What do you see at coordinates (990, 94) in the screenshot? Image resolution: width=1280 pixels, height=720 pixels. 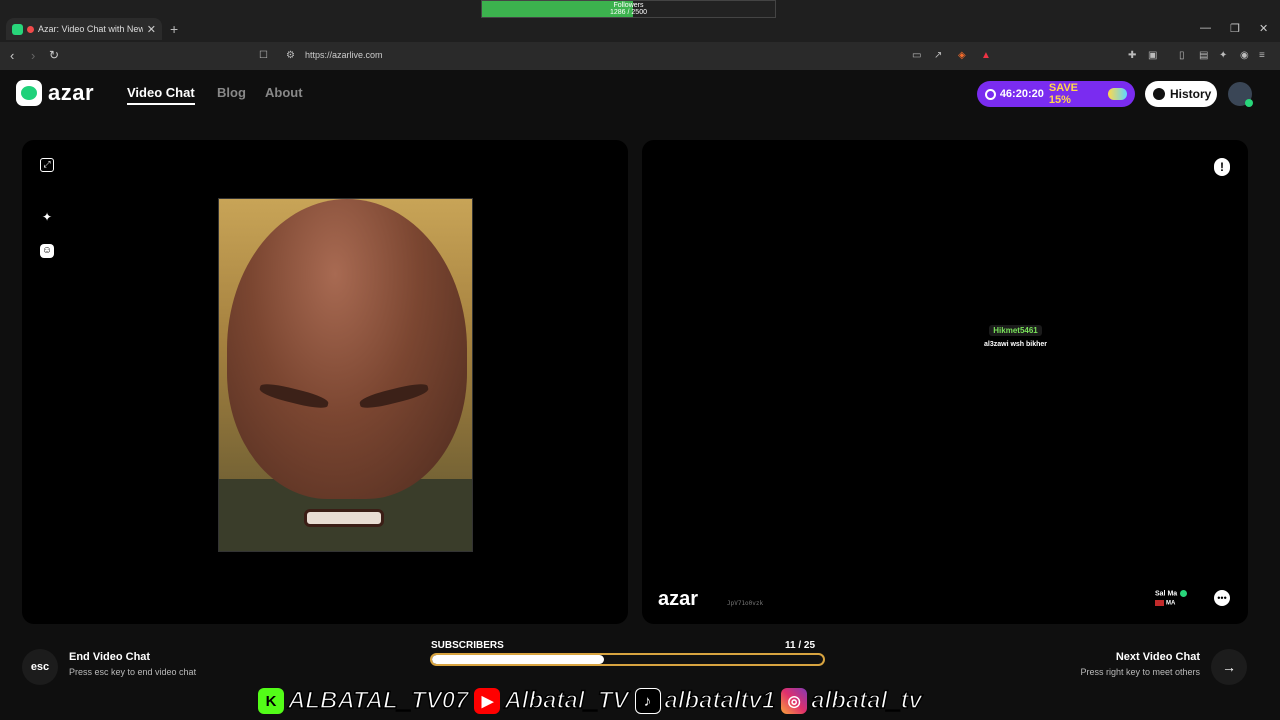 I see `clock-icon` at bounding box center [990, 94].